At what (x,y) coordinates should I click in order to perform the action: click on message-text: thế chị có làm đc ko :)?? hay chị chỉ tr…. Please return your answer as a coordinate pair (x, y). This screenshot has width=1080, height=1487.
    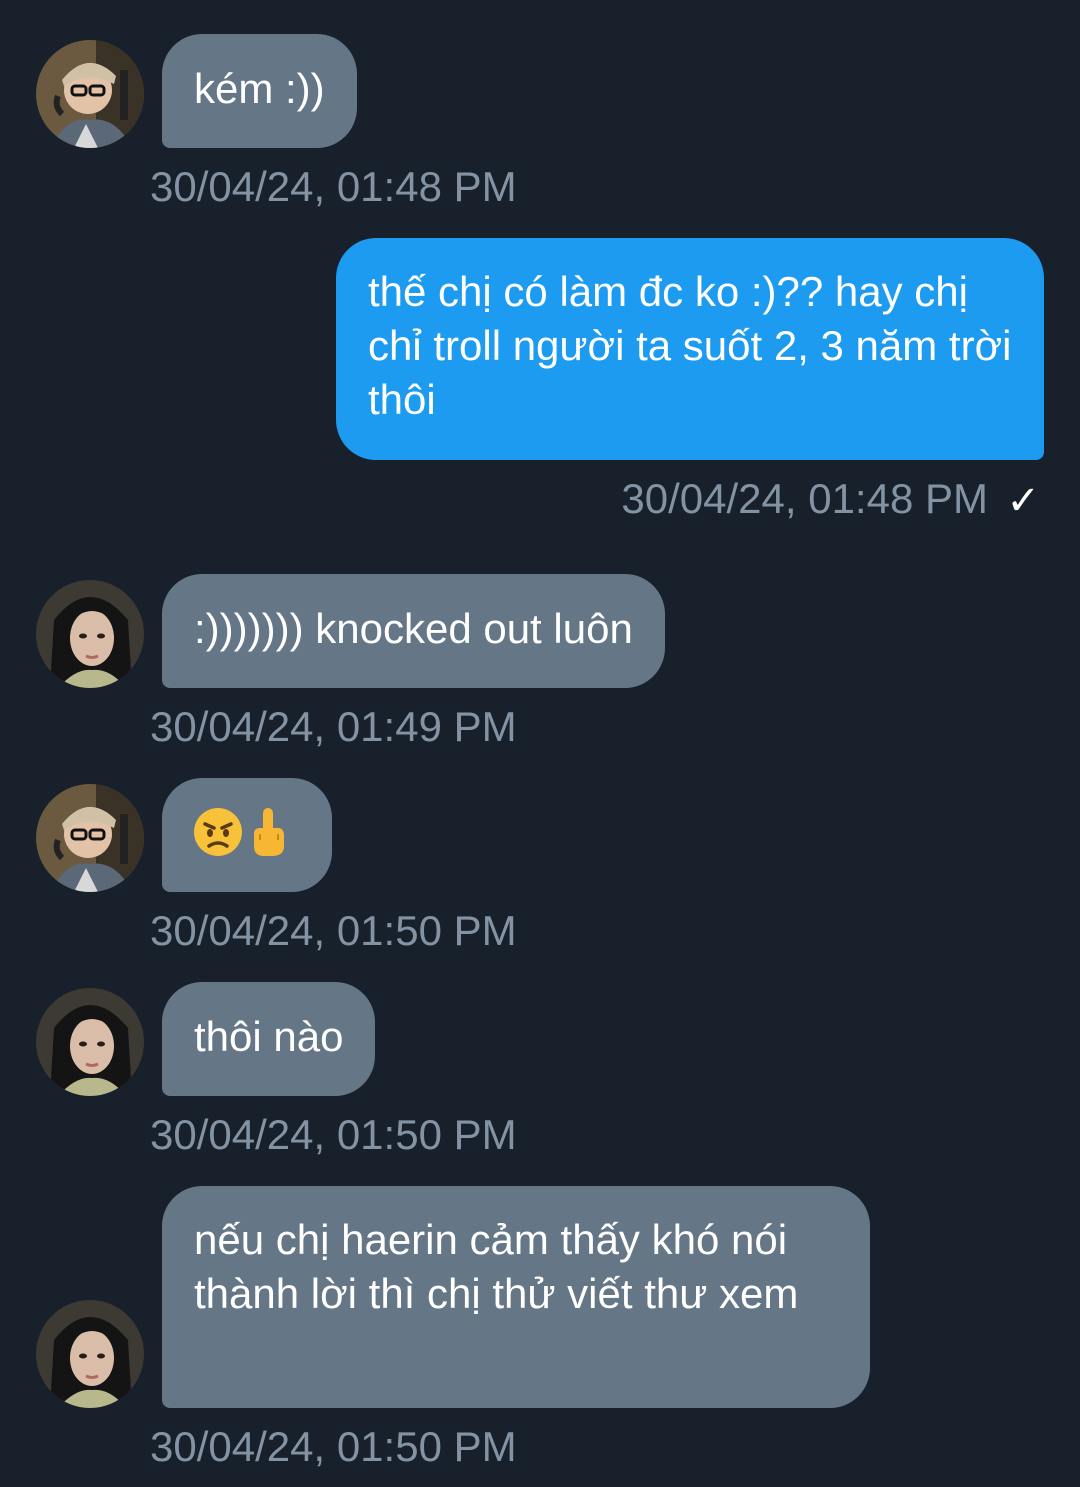
    Looking at the image, I should click on (690, 345).